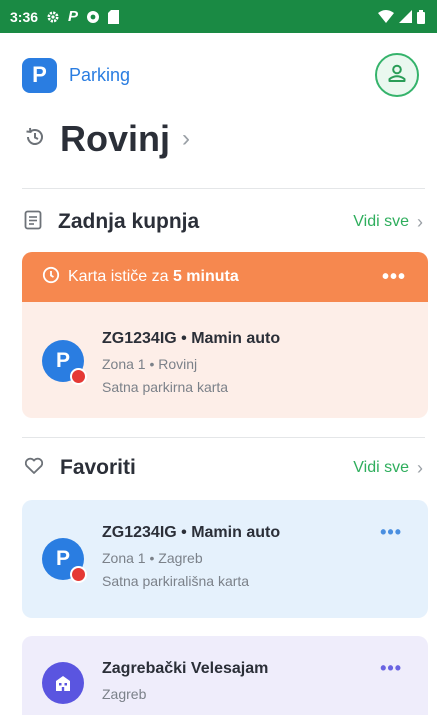 This screenshot has height=715, width=437. I want to click on city-name: Rovinj, so click(115, 138).